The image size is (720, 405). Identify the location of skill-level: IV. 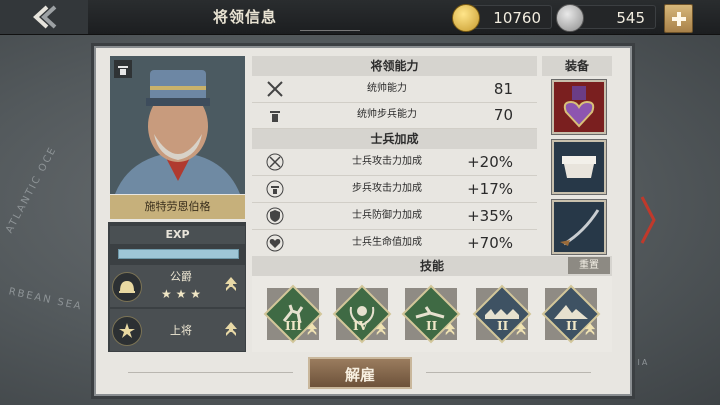
(360, 326).